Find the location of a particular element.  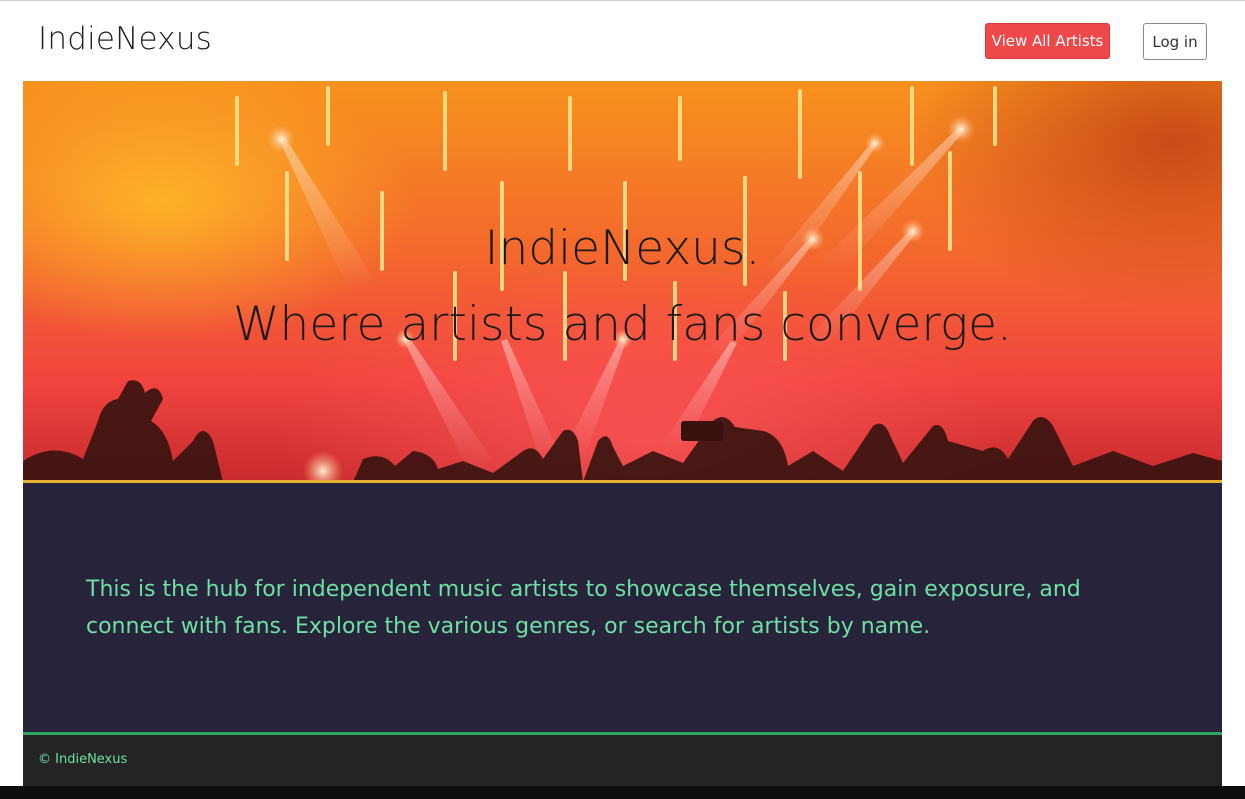

hero-heading-line1: IndieNexus. is located at coordinates (622, 248).